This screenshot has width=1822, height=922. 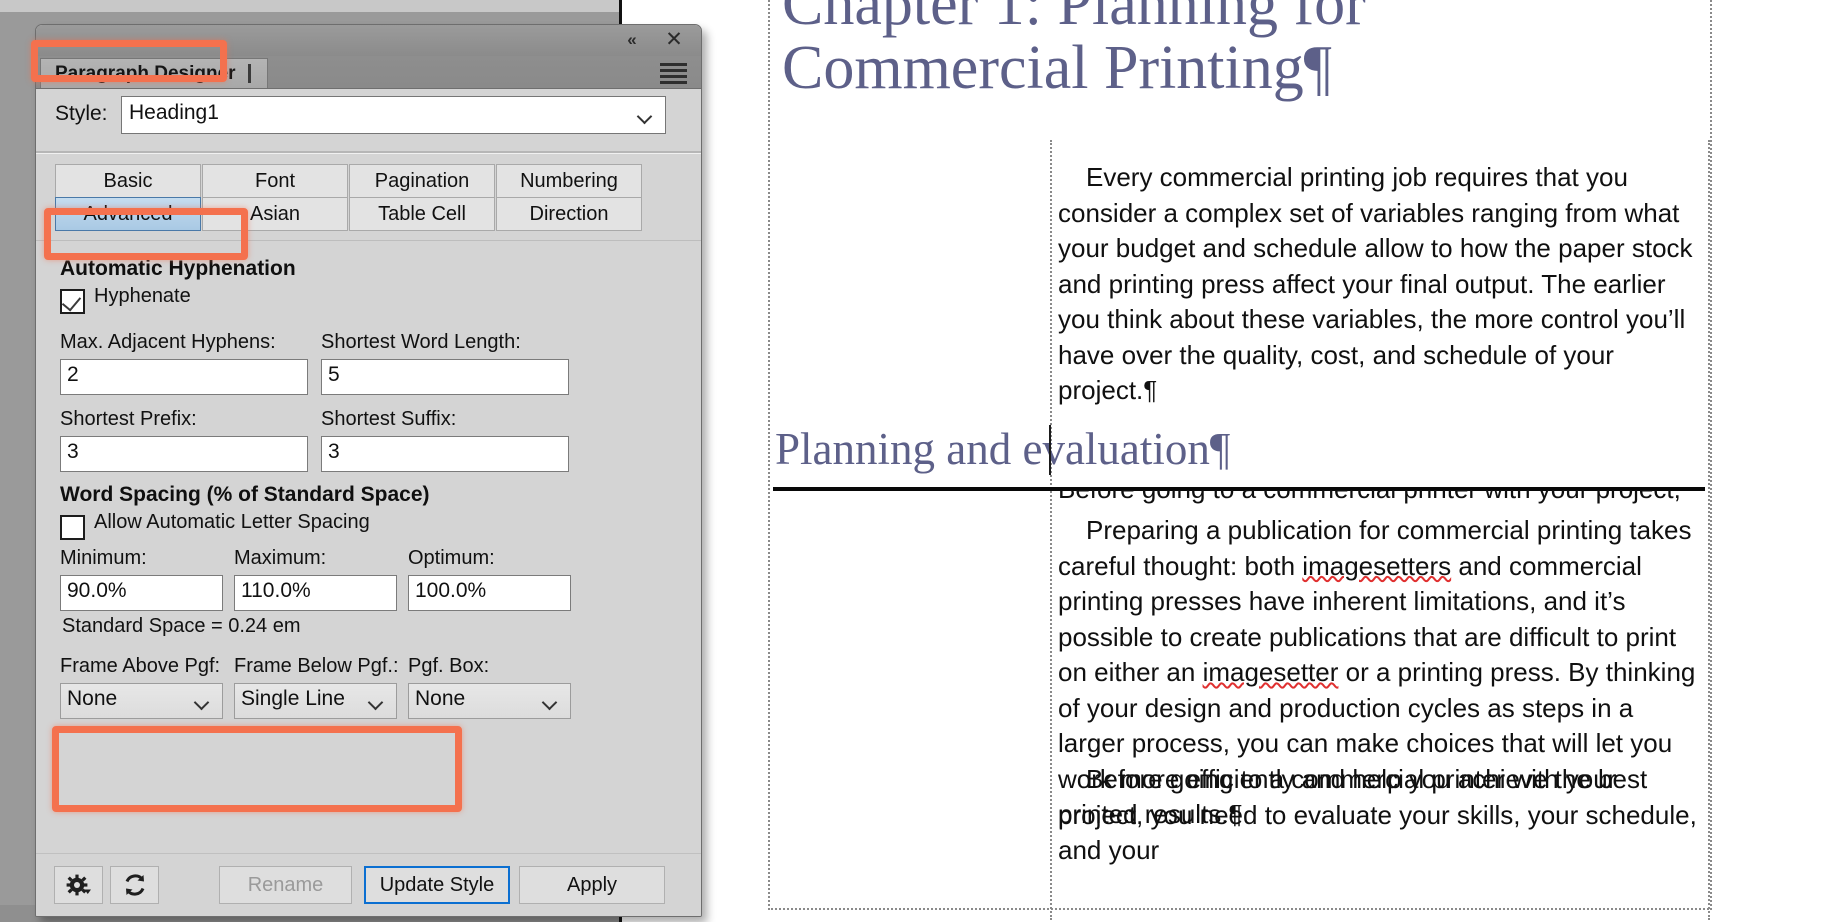 What do you see at coordinates (334, 374) in the screenshot?
I see `shortest-word-length-value: 5` at bounding box center [334, 374].